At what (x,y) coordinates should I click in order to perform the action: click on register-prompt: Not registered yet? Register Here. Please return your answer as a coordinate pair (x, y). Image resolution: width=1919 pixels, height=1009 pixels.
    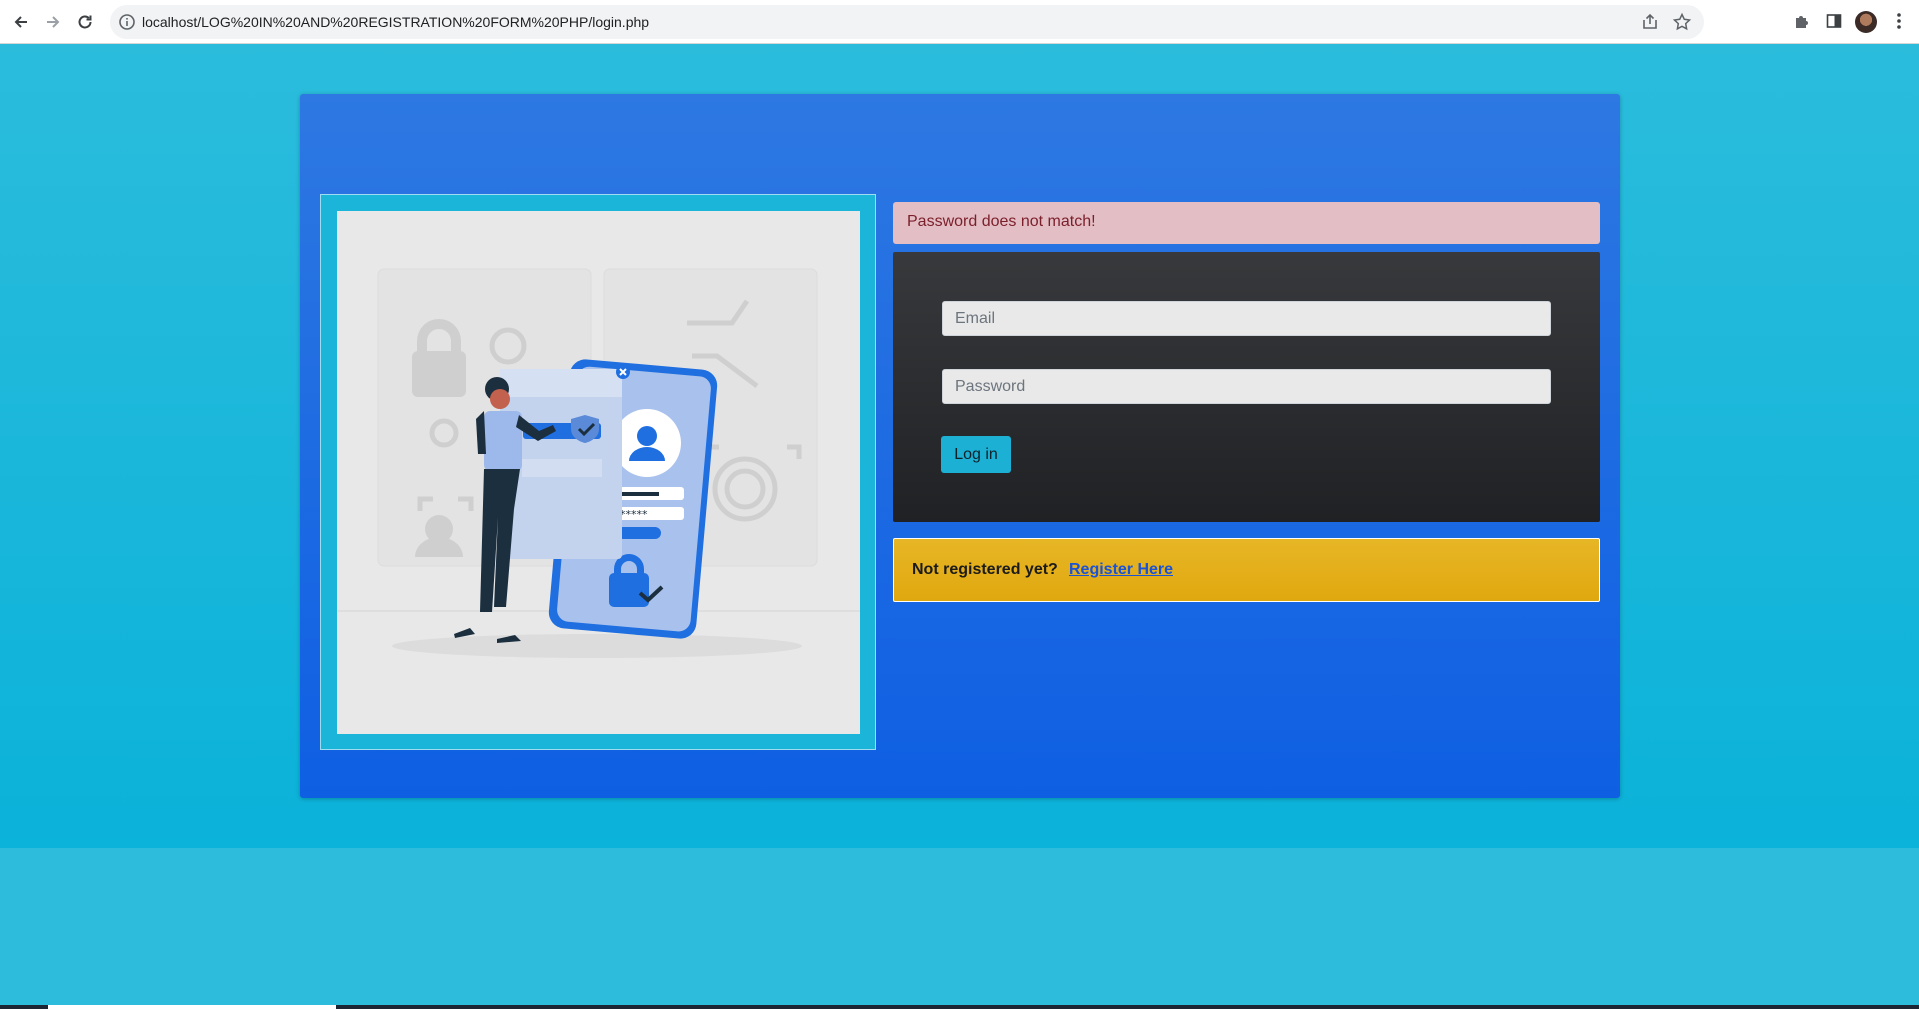
    Looking at the image, I should click on (1246, 570).